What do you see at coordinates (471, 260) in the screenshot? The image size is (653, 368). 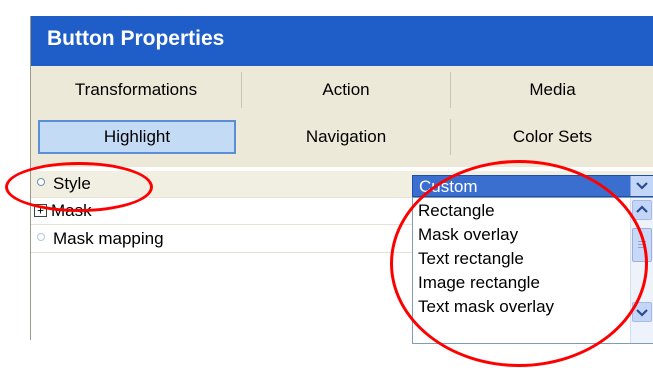 I see `option-text-rectangle: Text rectangle` at bounding box center [471, 260].